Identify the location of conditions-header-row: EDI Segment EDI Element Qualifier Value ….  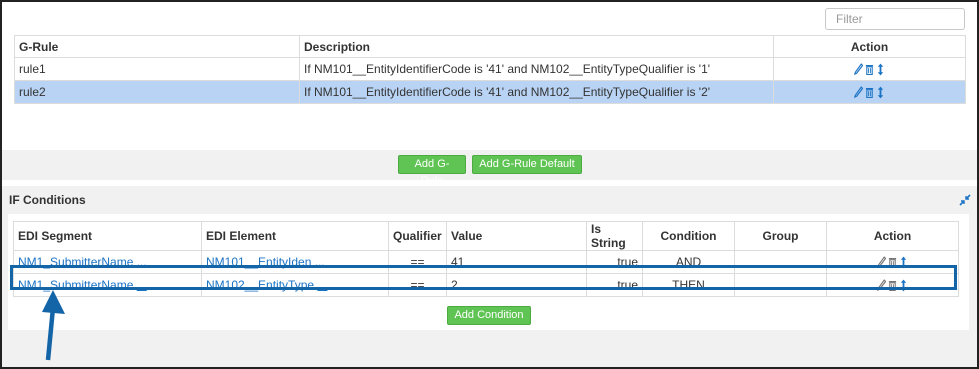
(486, 236).